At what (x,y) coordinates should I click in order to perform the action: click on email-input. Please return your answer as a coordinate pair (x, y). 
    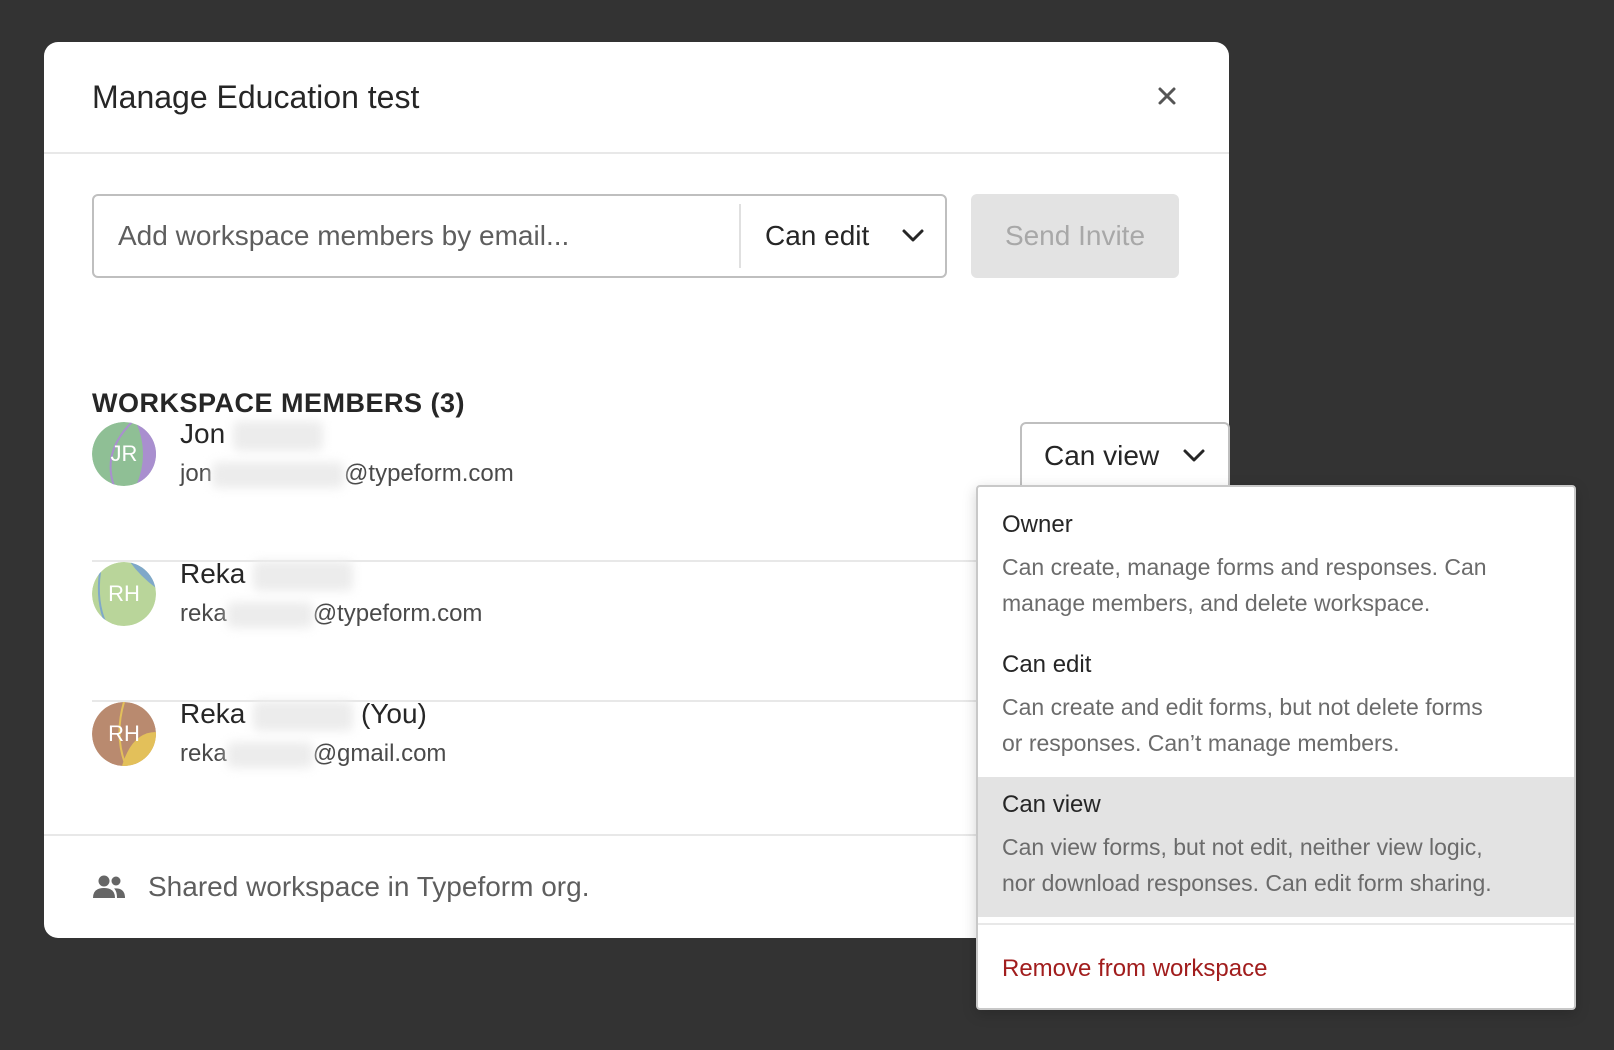
    Looking at the image, I should click on (416, 236).